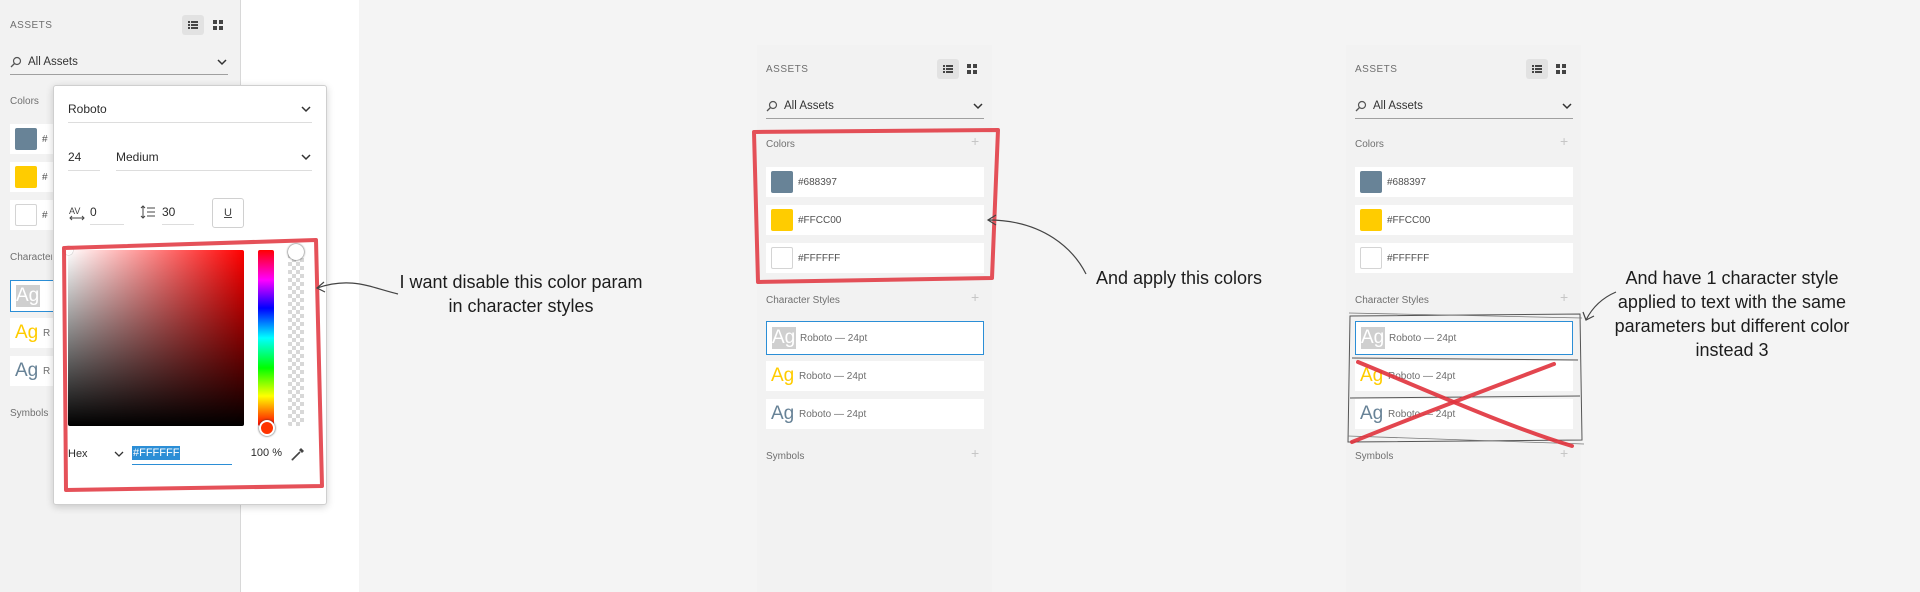  I want to click on letter-spacing-value: 0, so click(93, 212).